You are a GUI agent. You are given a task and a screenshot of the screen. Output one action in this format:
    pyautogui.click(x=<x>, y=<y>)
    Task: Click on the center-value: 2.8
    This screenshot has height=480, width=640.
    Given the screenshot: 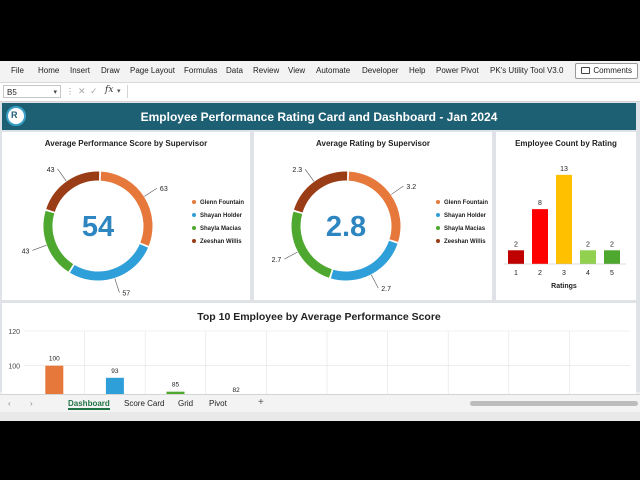 What is the action you would take?
    pyautogui.click(x=346, y=227)
    